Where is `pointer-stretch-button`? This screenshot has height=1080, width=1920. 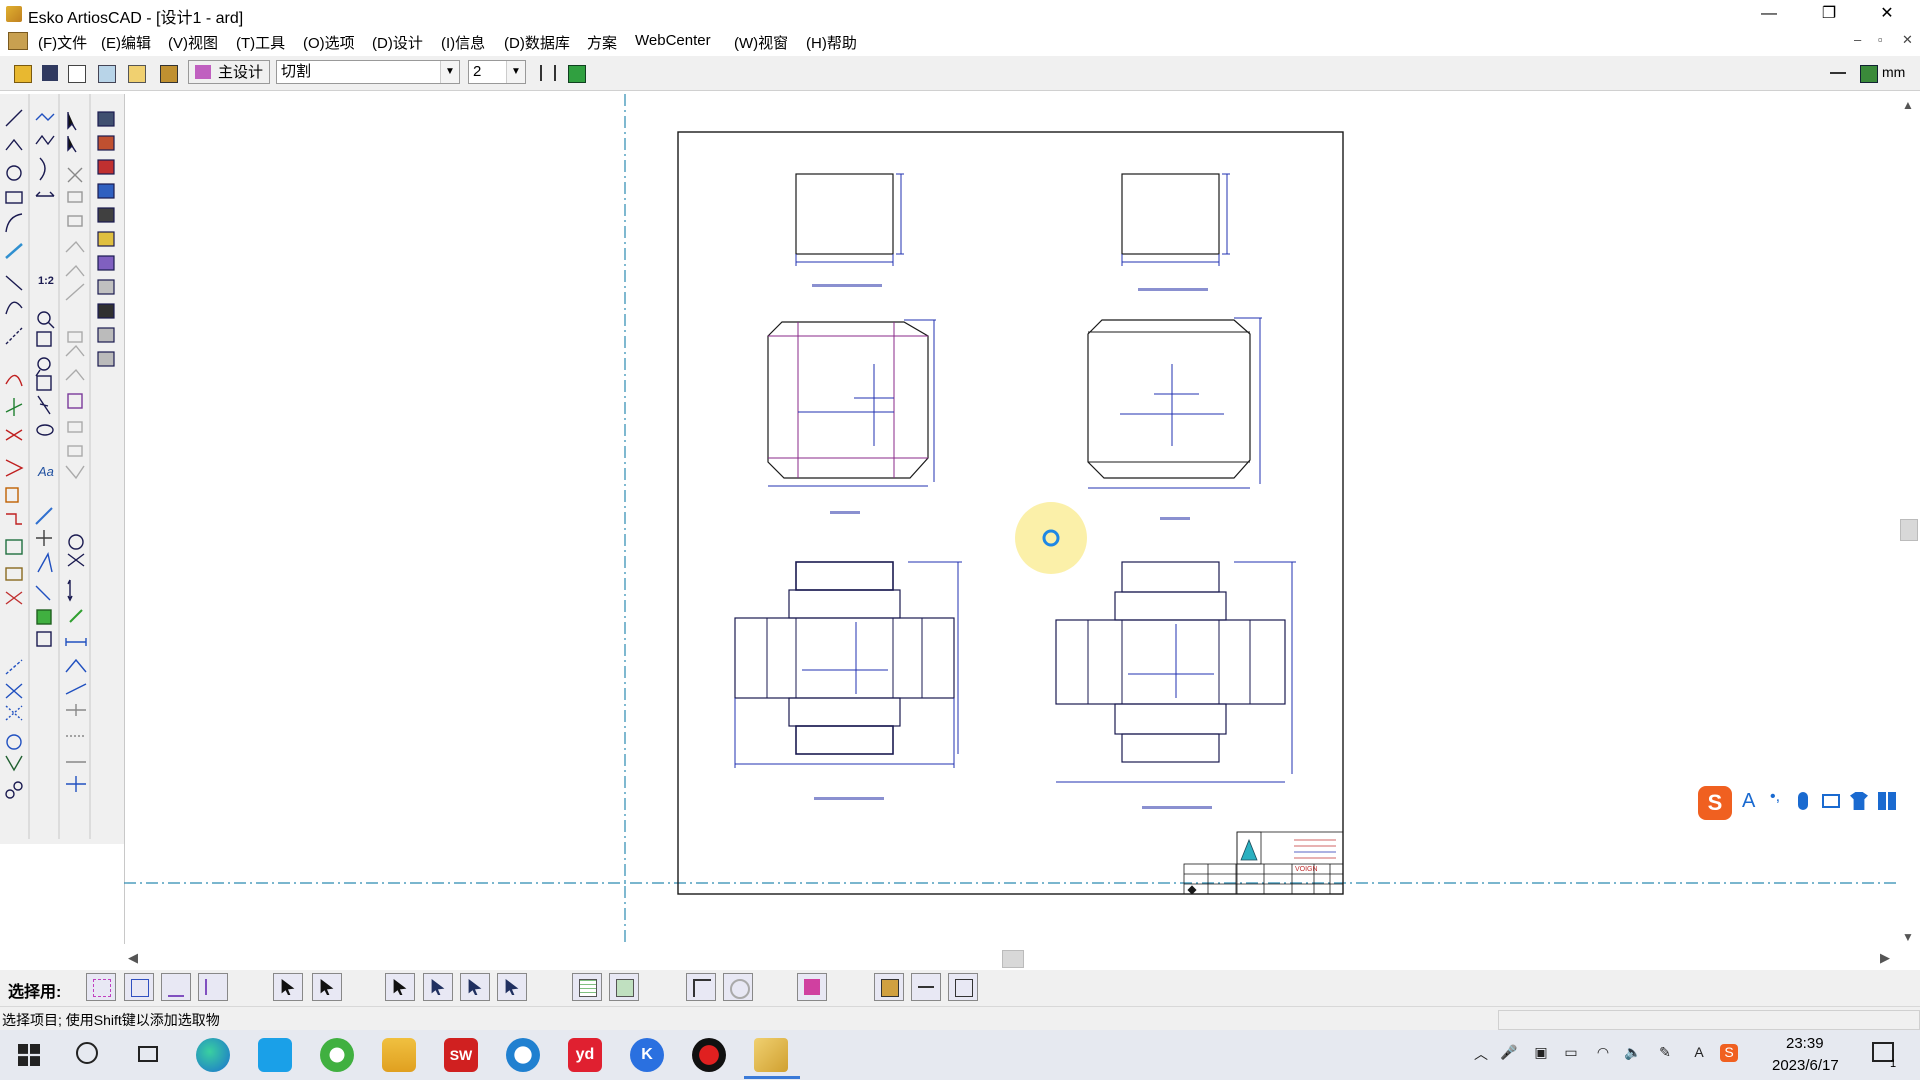 pointer-stretch-button is located at coordinates (475, 987).